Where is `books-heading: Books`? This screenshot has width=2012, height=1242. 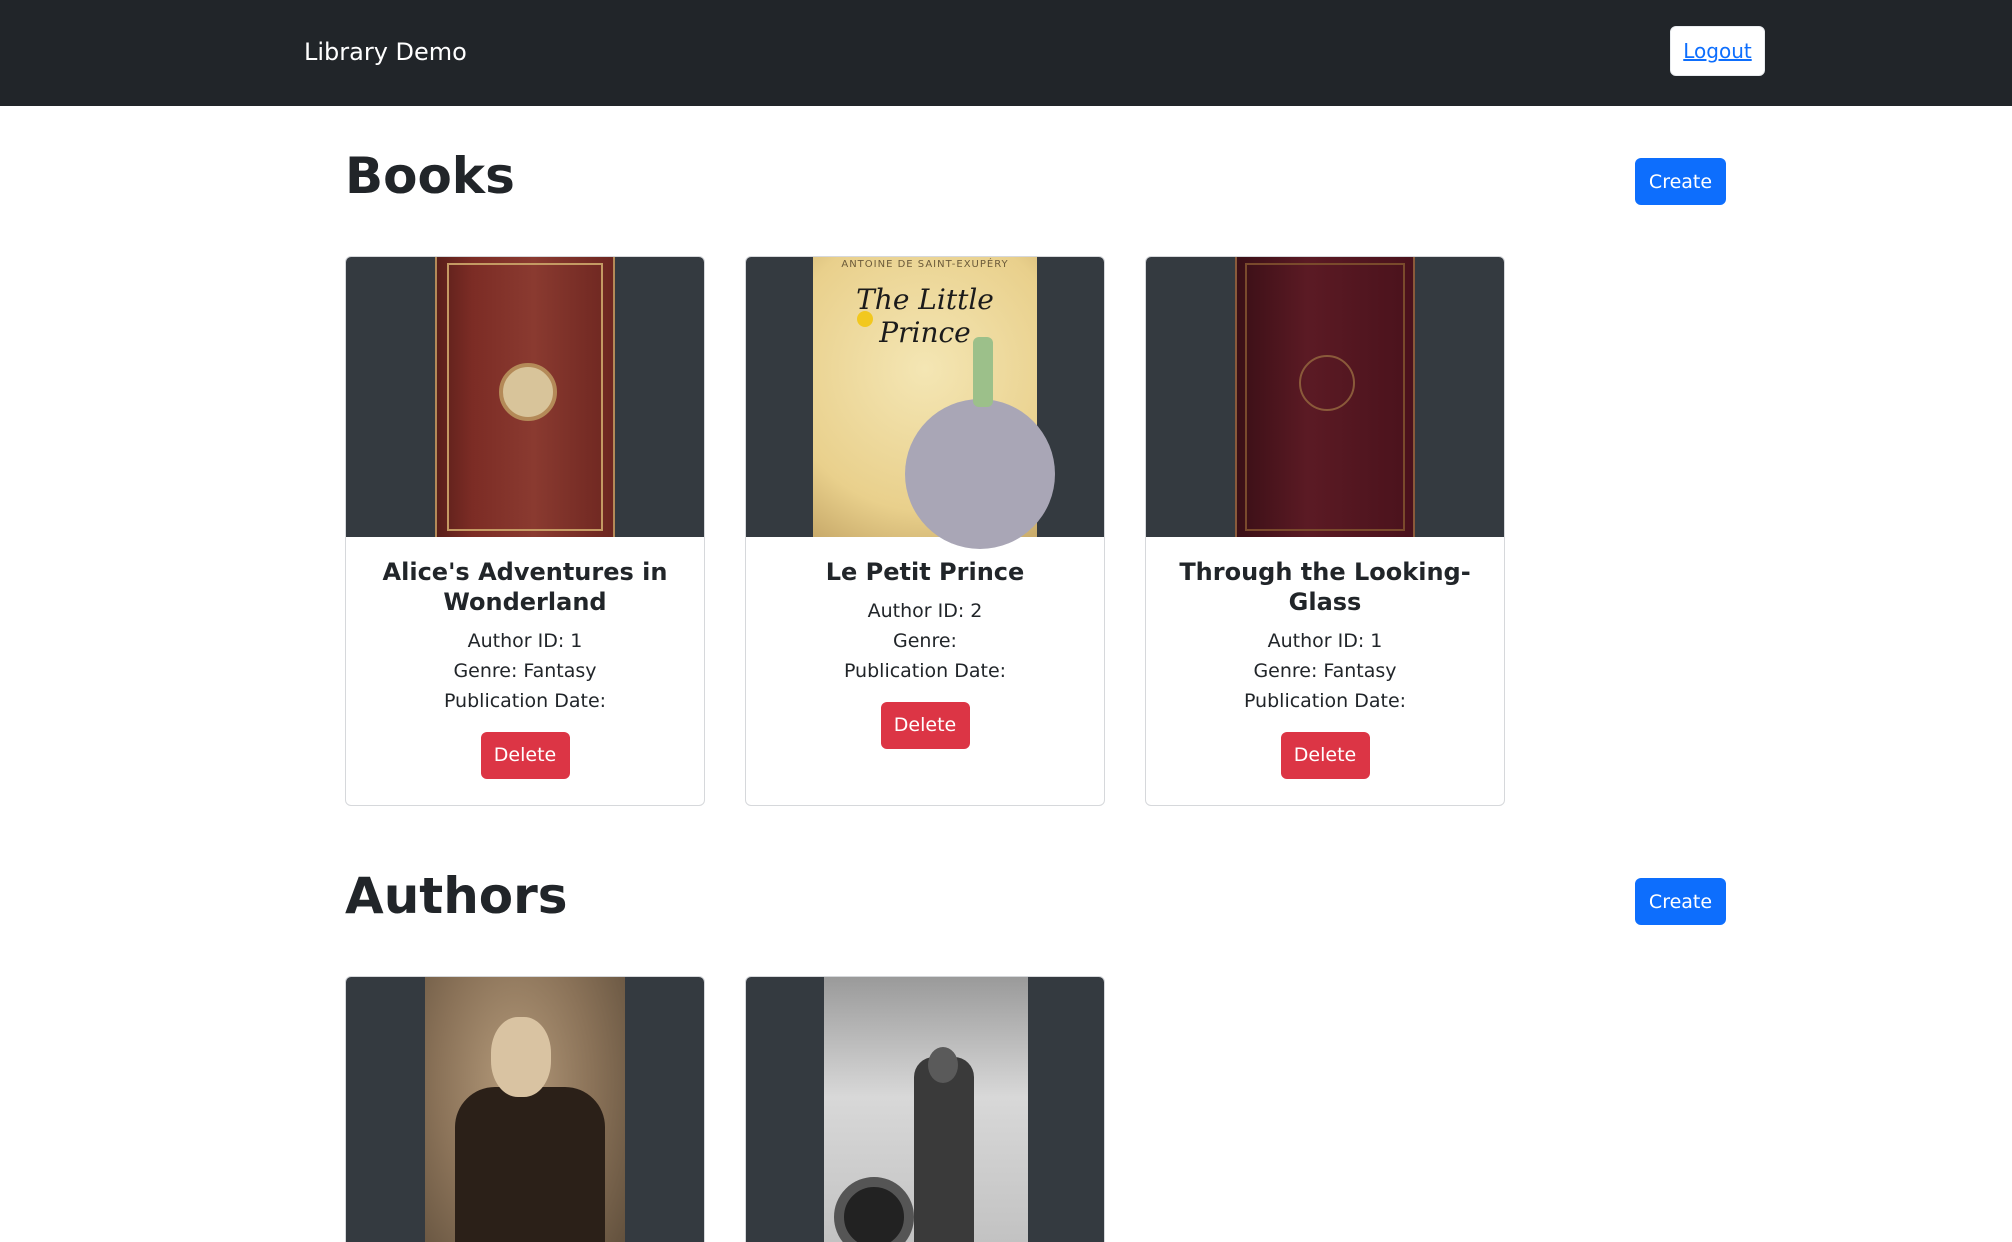 books-heading: Books is located at coordinates (430, 176).